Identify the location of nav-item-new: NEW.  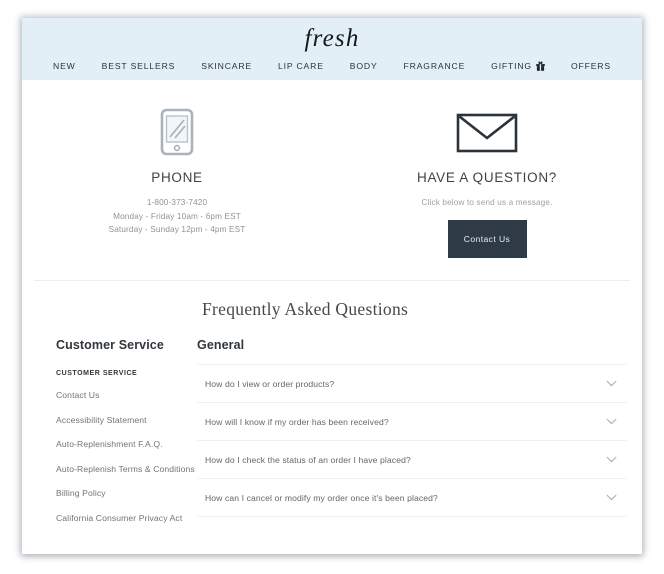
(64, 66).